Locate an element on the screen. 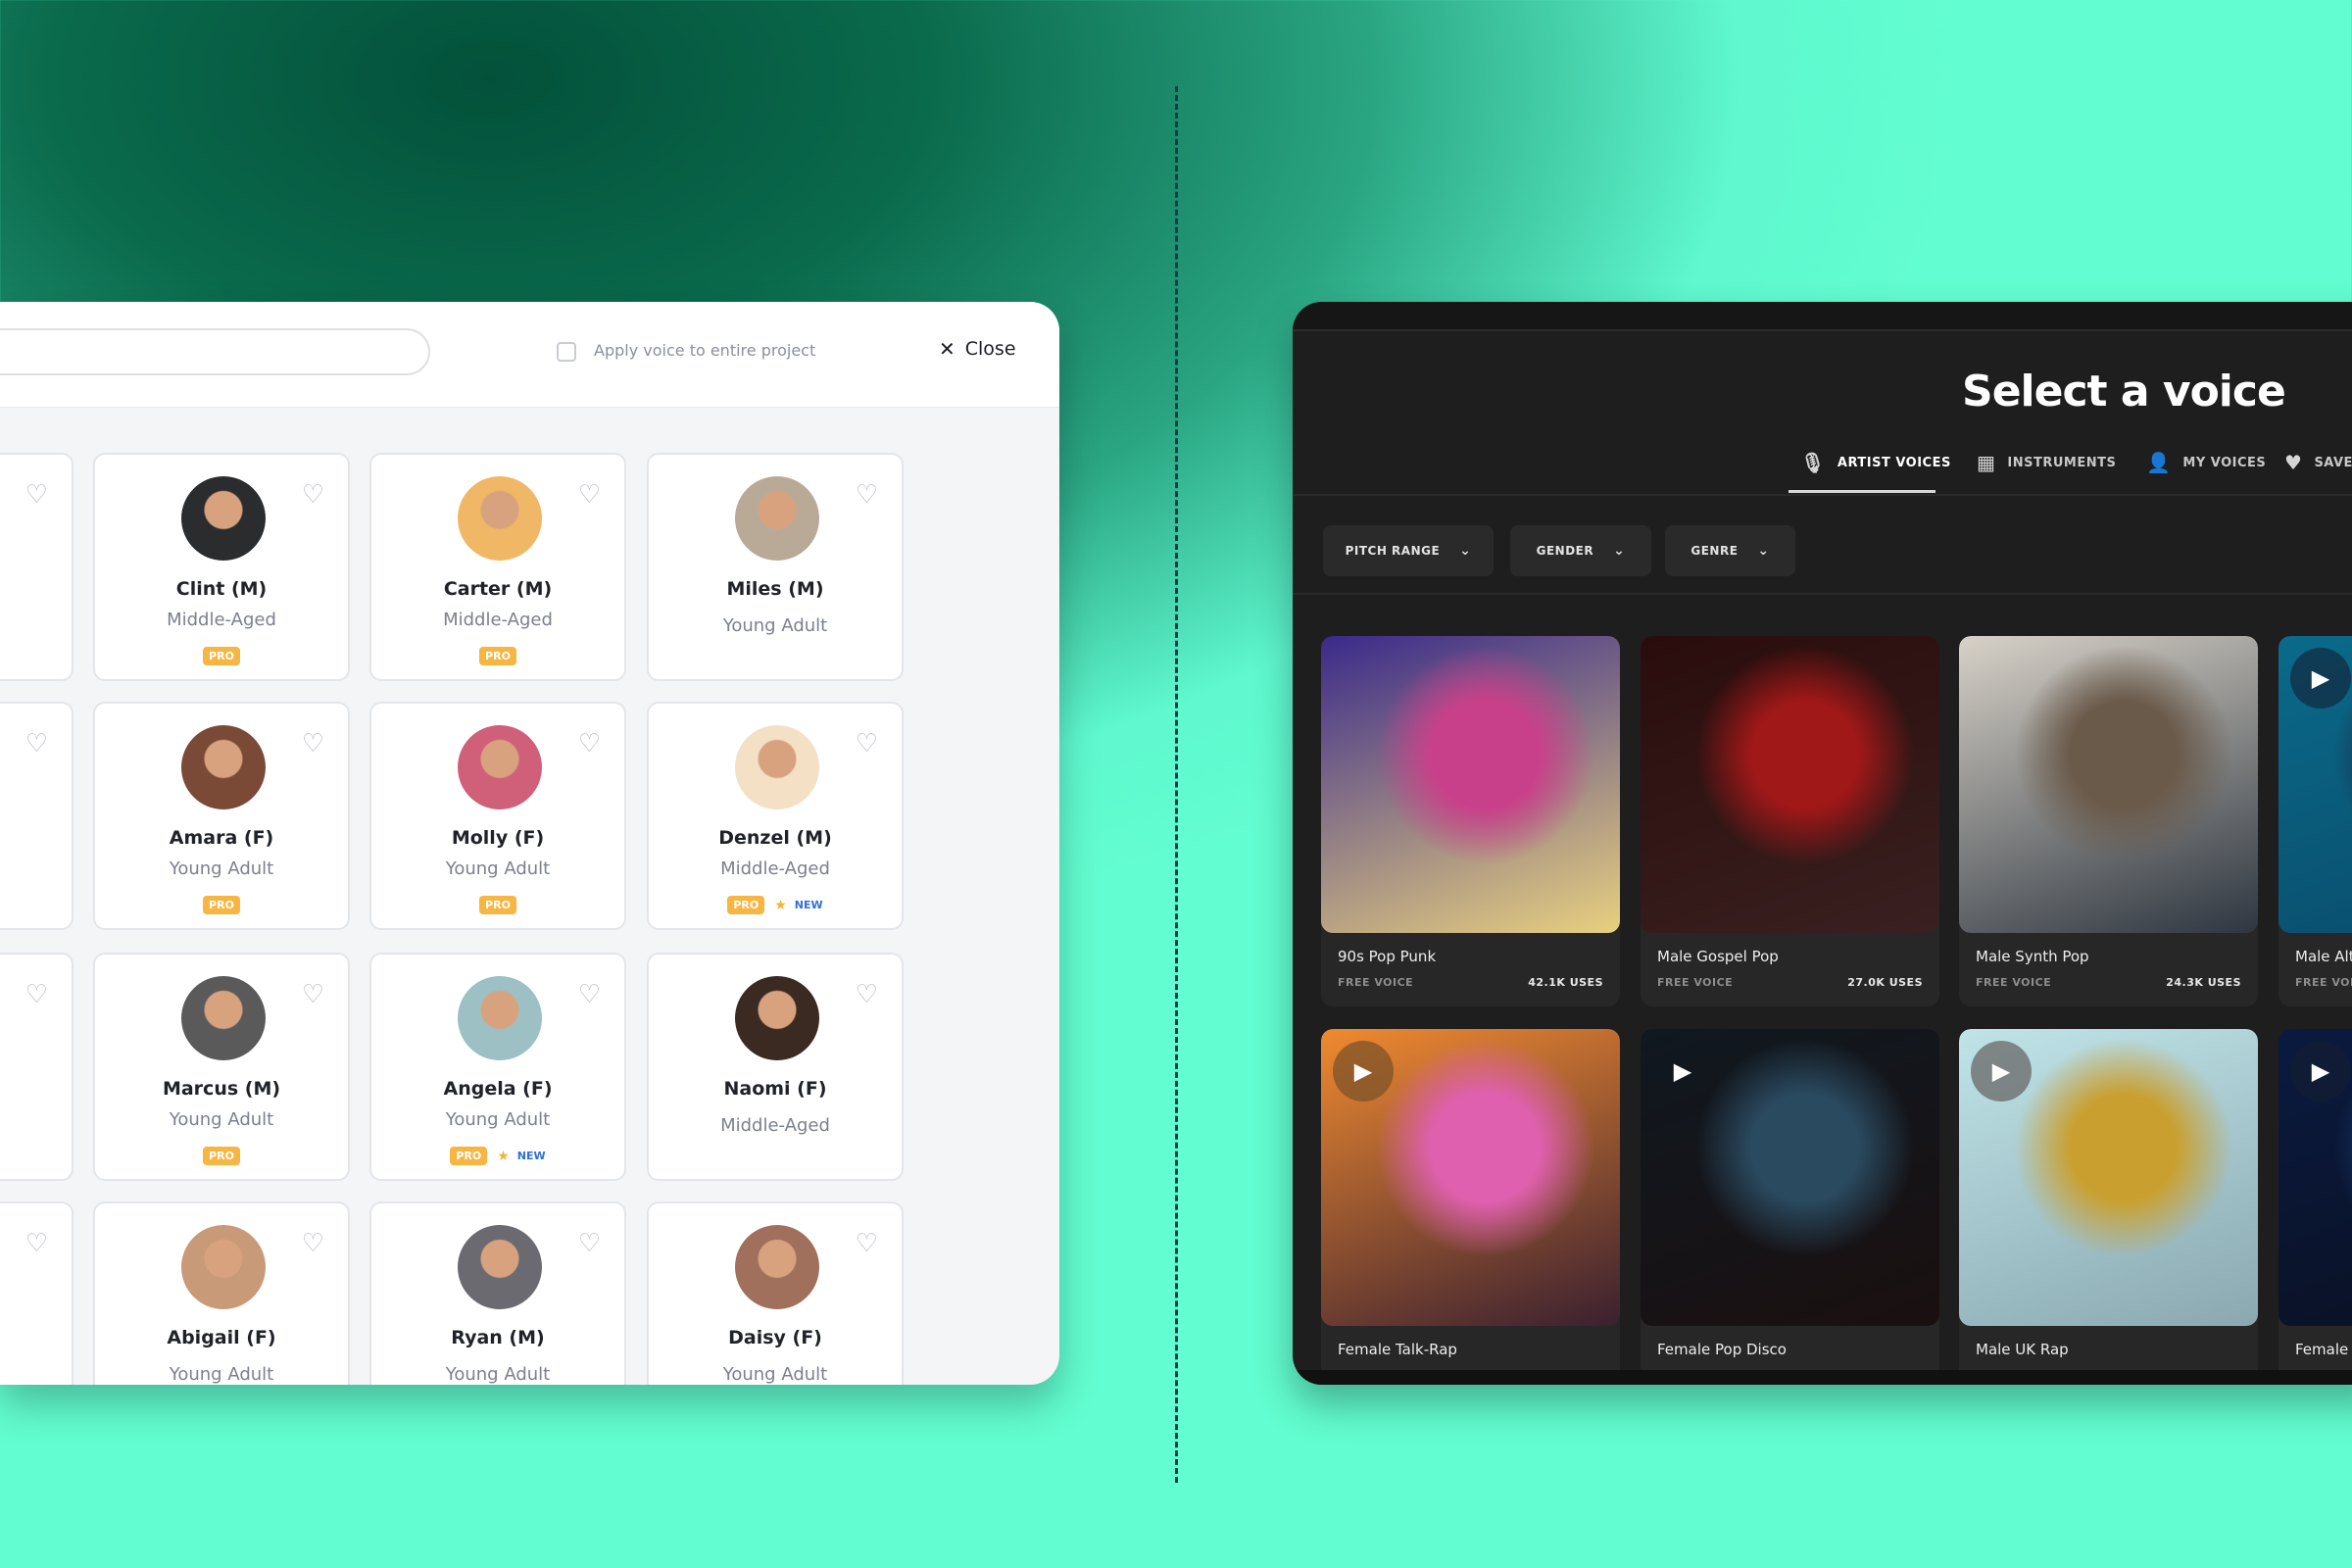 This screenshot has height=1568, width=2352. tab-label: SAVED is located at coordinates (2333, 462).